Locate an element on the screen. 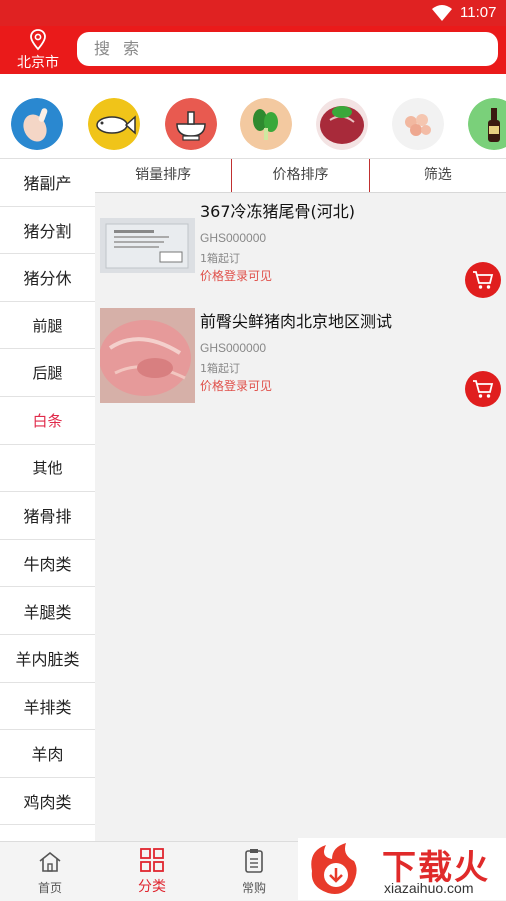 The width and height of the screenshot is (506, 901). sidebar-item: 羊肉 is located at coordinates (47, 754).